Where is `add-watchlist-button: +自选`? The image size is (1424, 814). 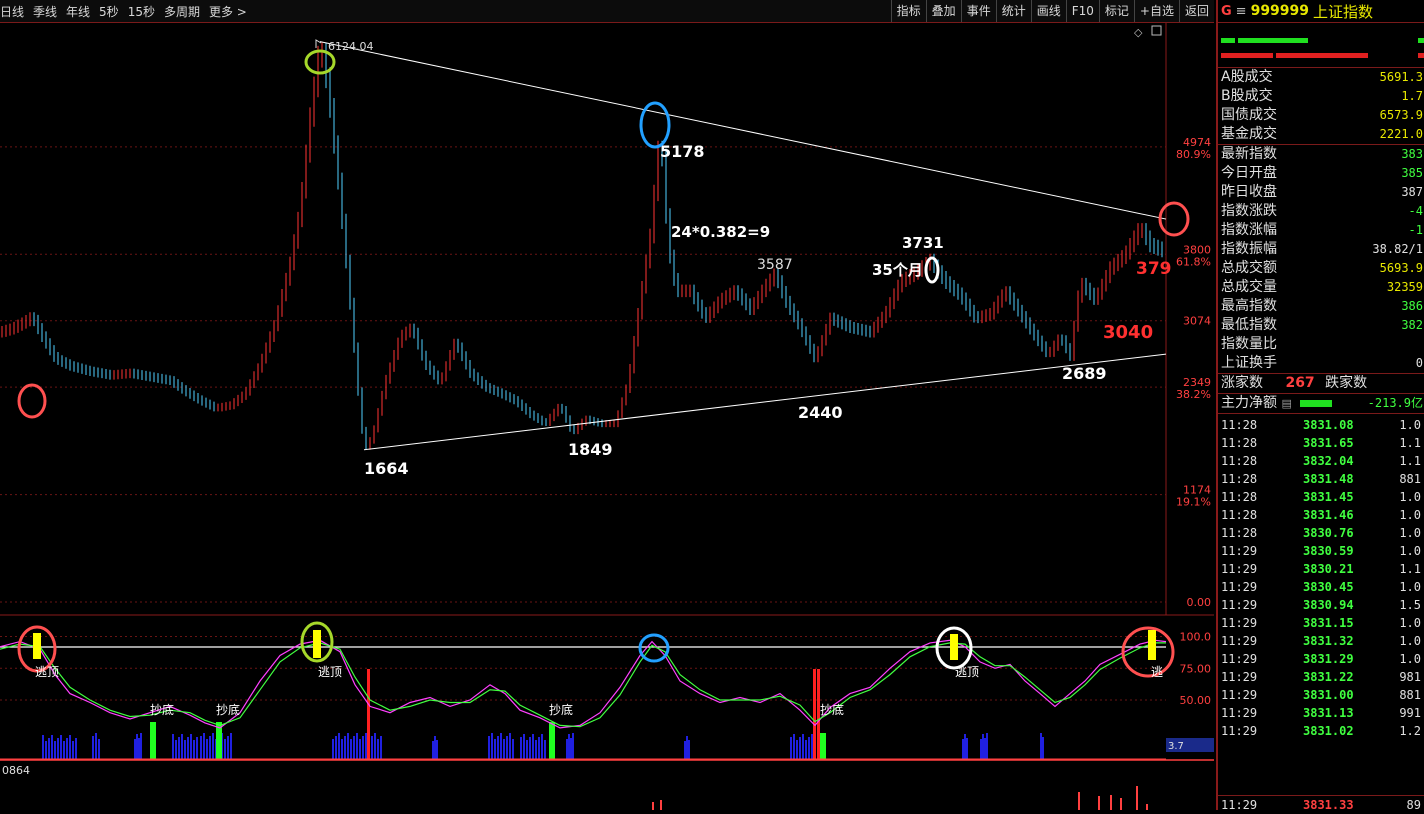
add-watchlist-button: +自选 is located at coordinates (1156, 11).